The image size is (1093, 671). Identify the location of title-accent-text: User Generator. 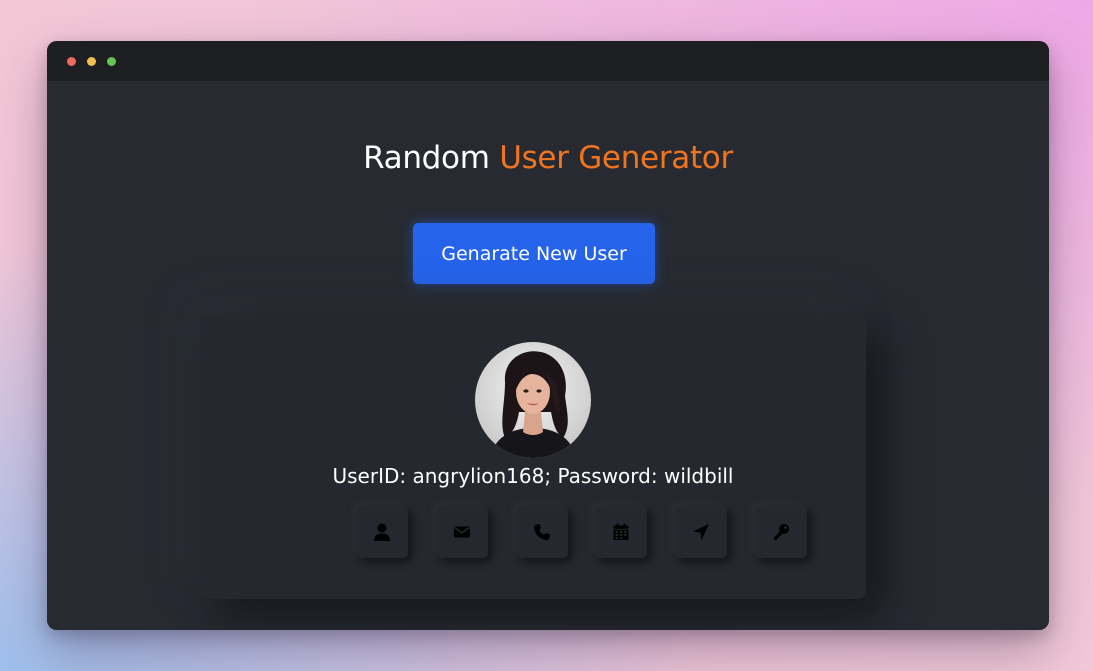
(616, 158).